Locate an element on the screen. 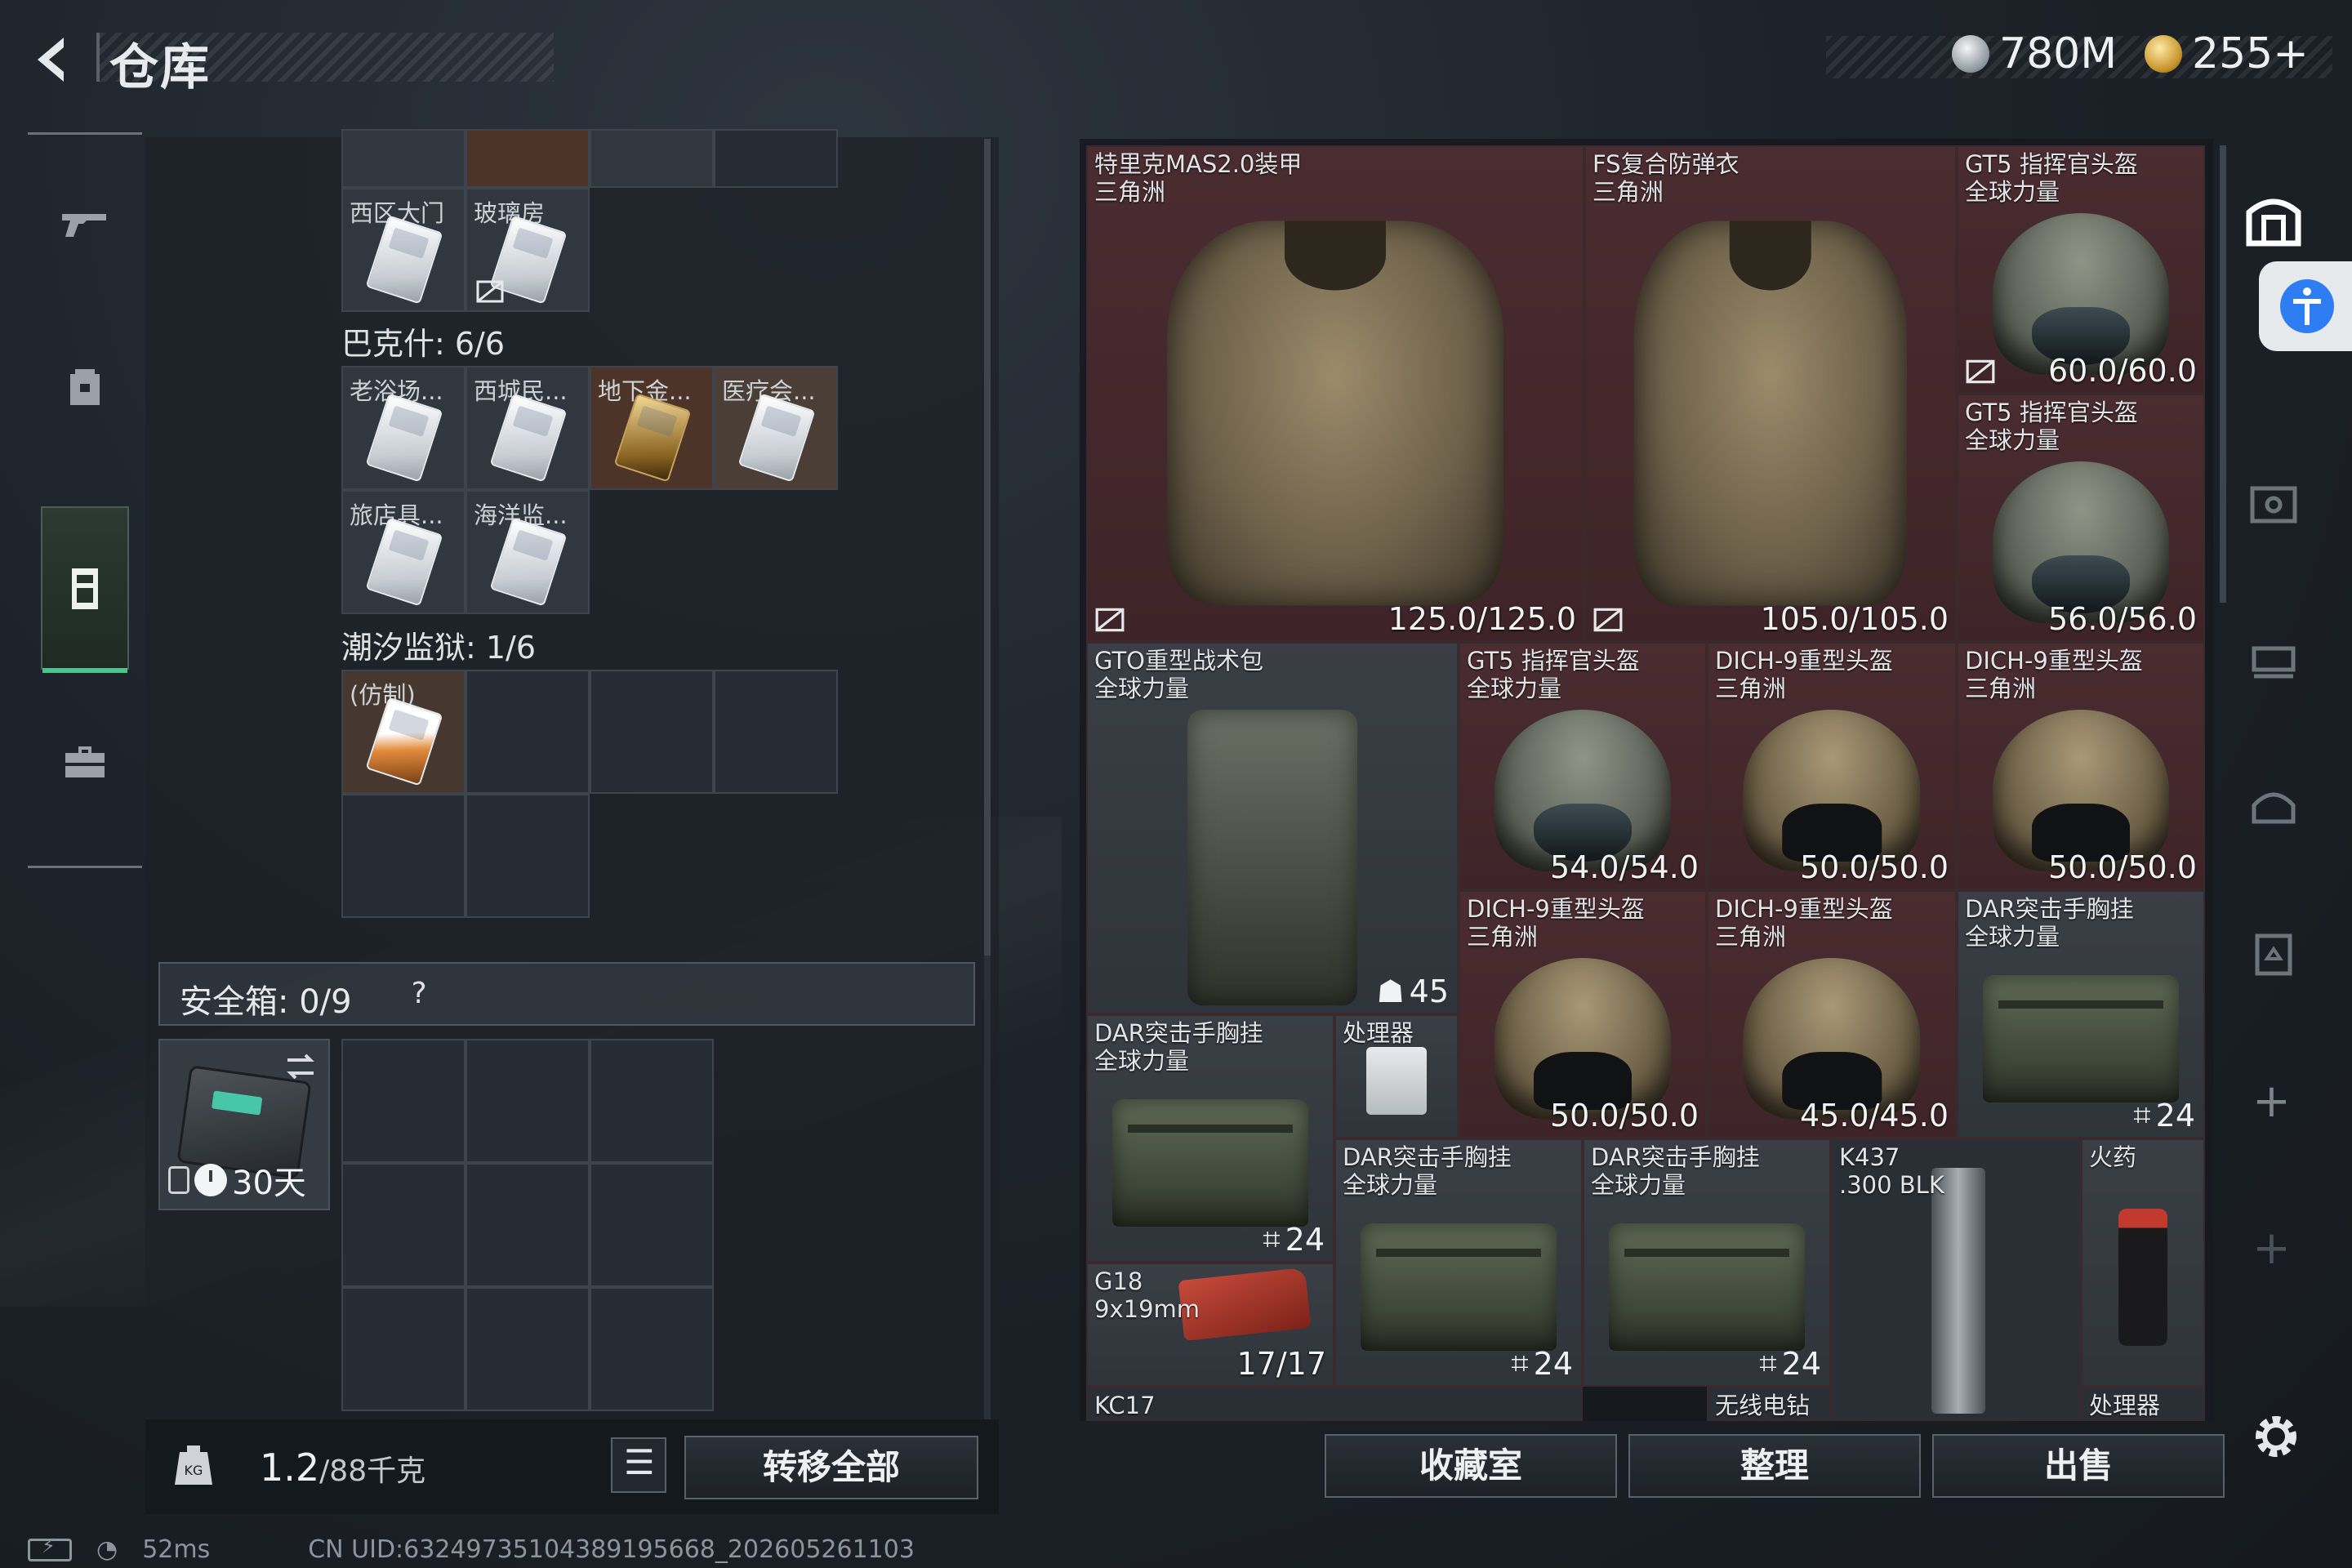 Image resolution: width=2352 pixels, height=1568 pixels. helmet-item: GT5 指挥官头盔 全球力量 56.0/56.0 is located at coordinates (2081, 518).